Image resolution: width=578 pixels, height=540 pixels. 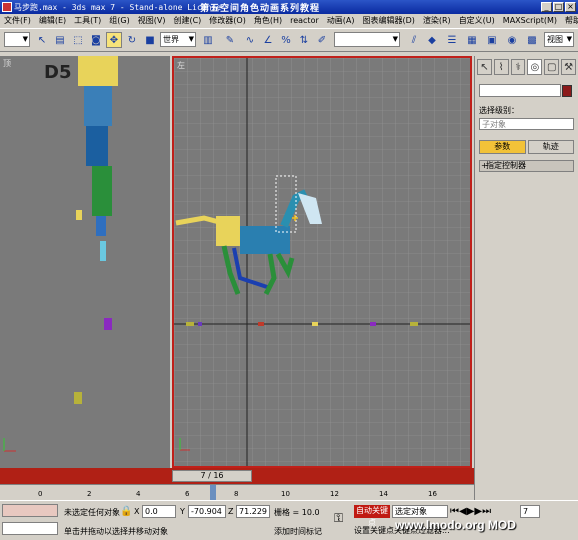 I want to click on menu-graph-editors: 图表编辑器(D), so click(x=388, y=20).